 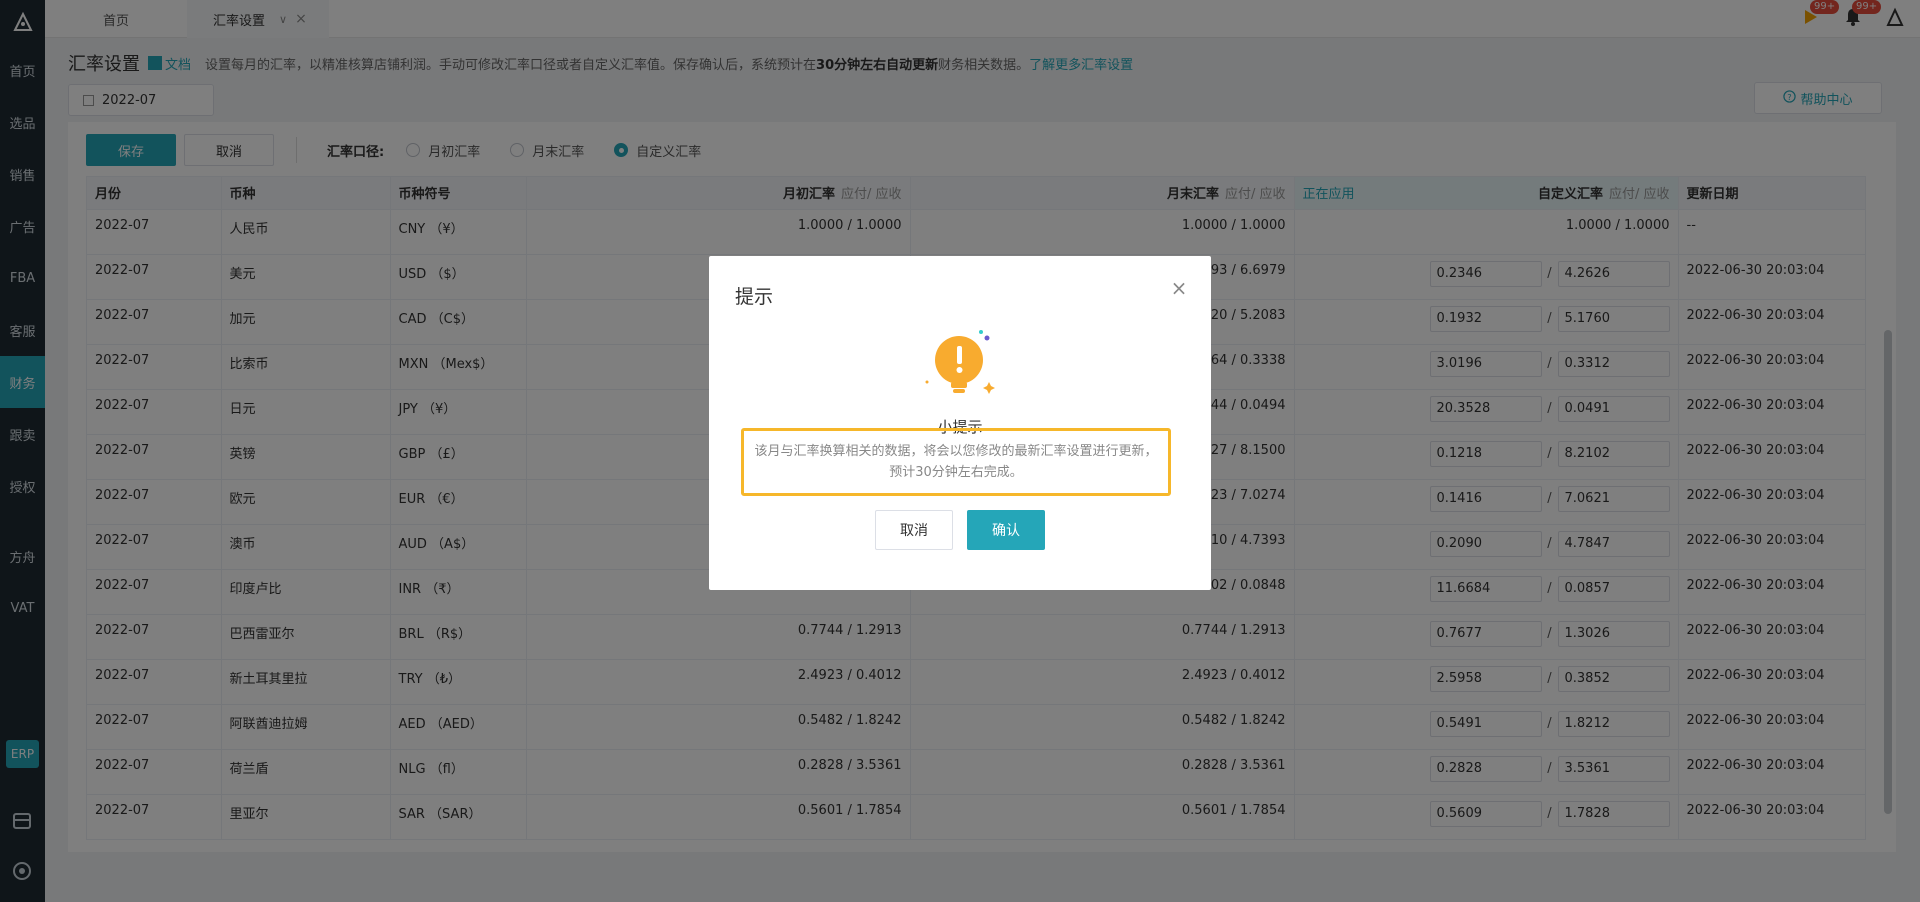 What do you see at coordinates (1006, 530) in the screenshot?
I see `dialog-confirm-button: 确认` at bounding box center [1006, 530].